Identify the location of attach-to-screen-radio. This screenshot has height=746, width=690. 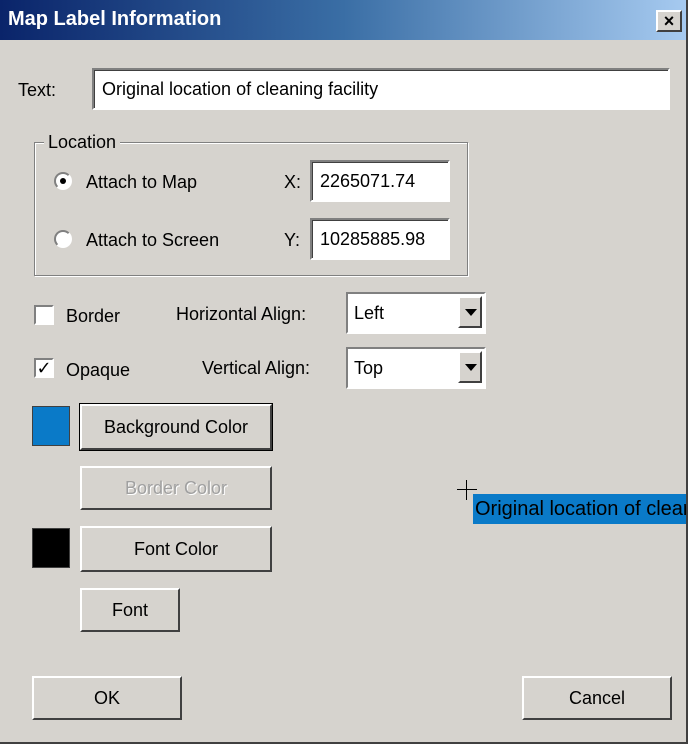
(63, 239).